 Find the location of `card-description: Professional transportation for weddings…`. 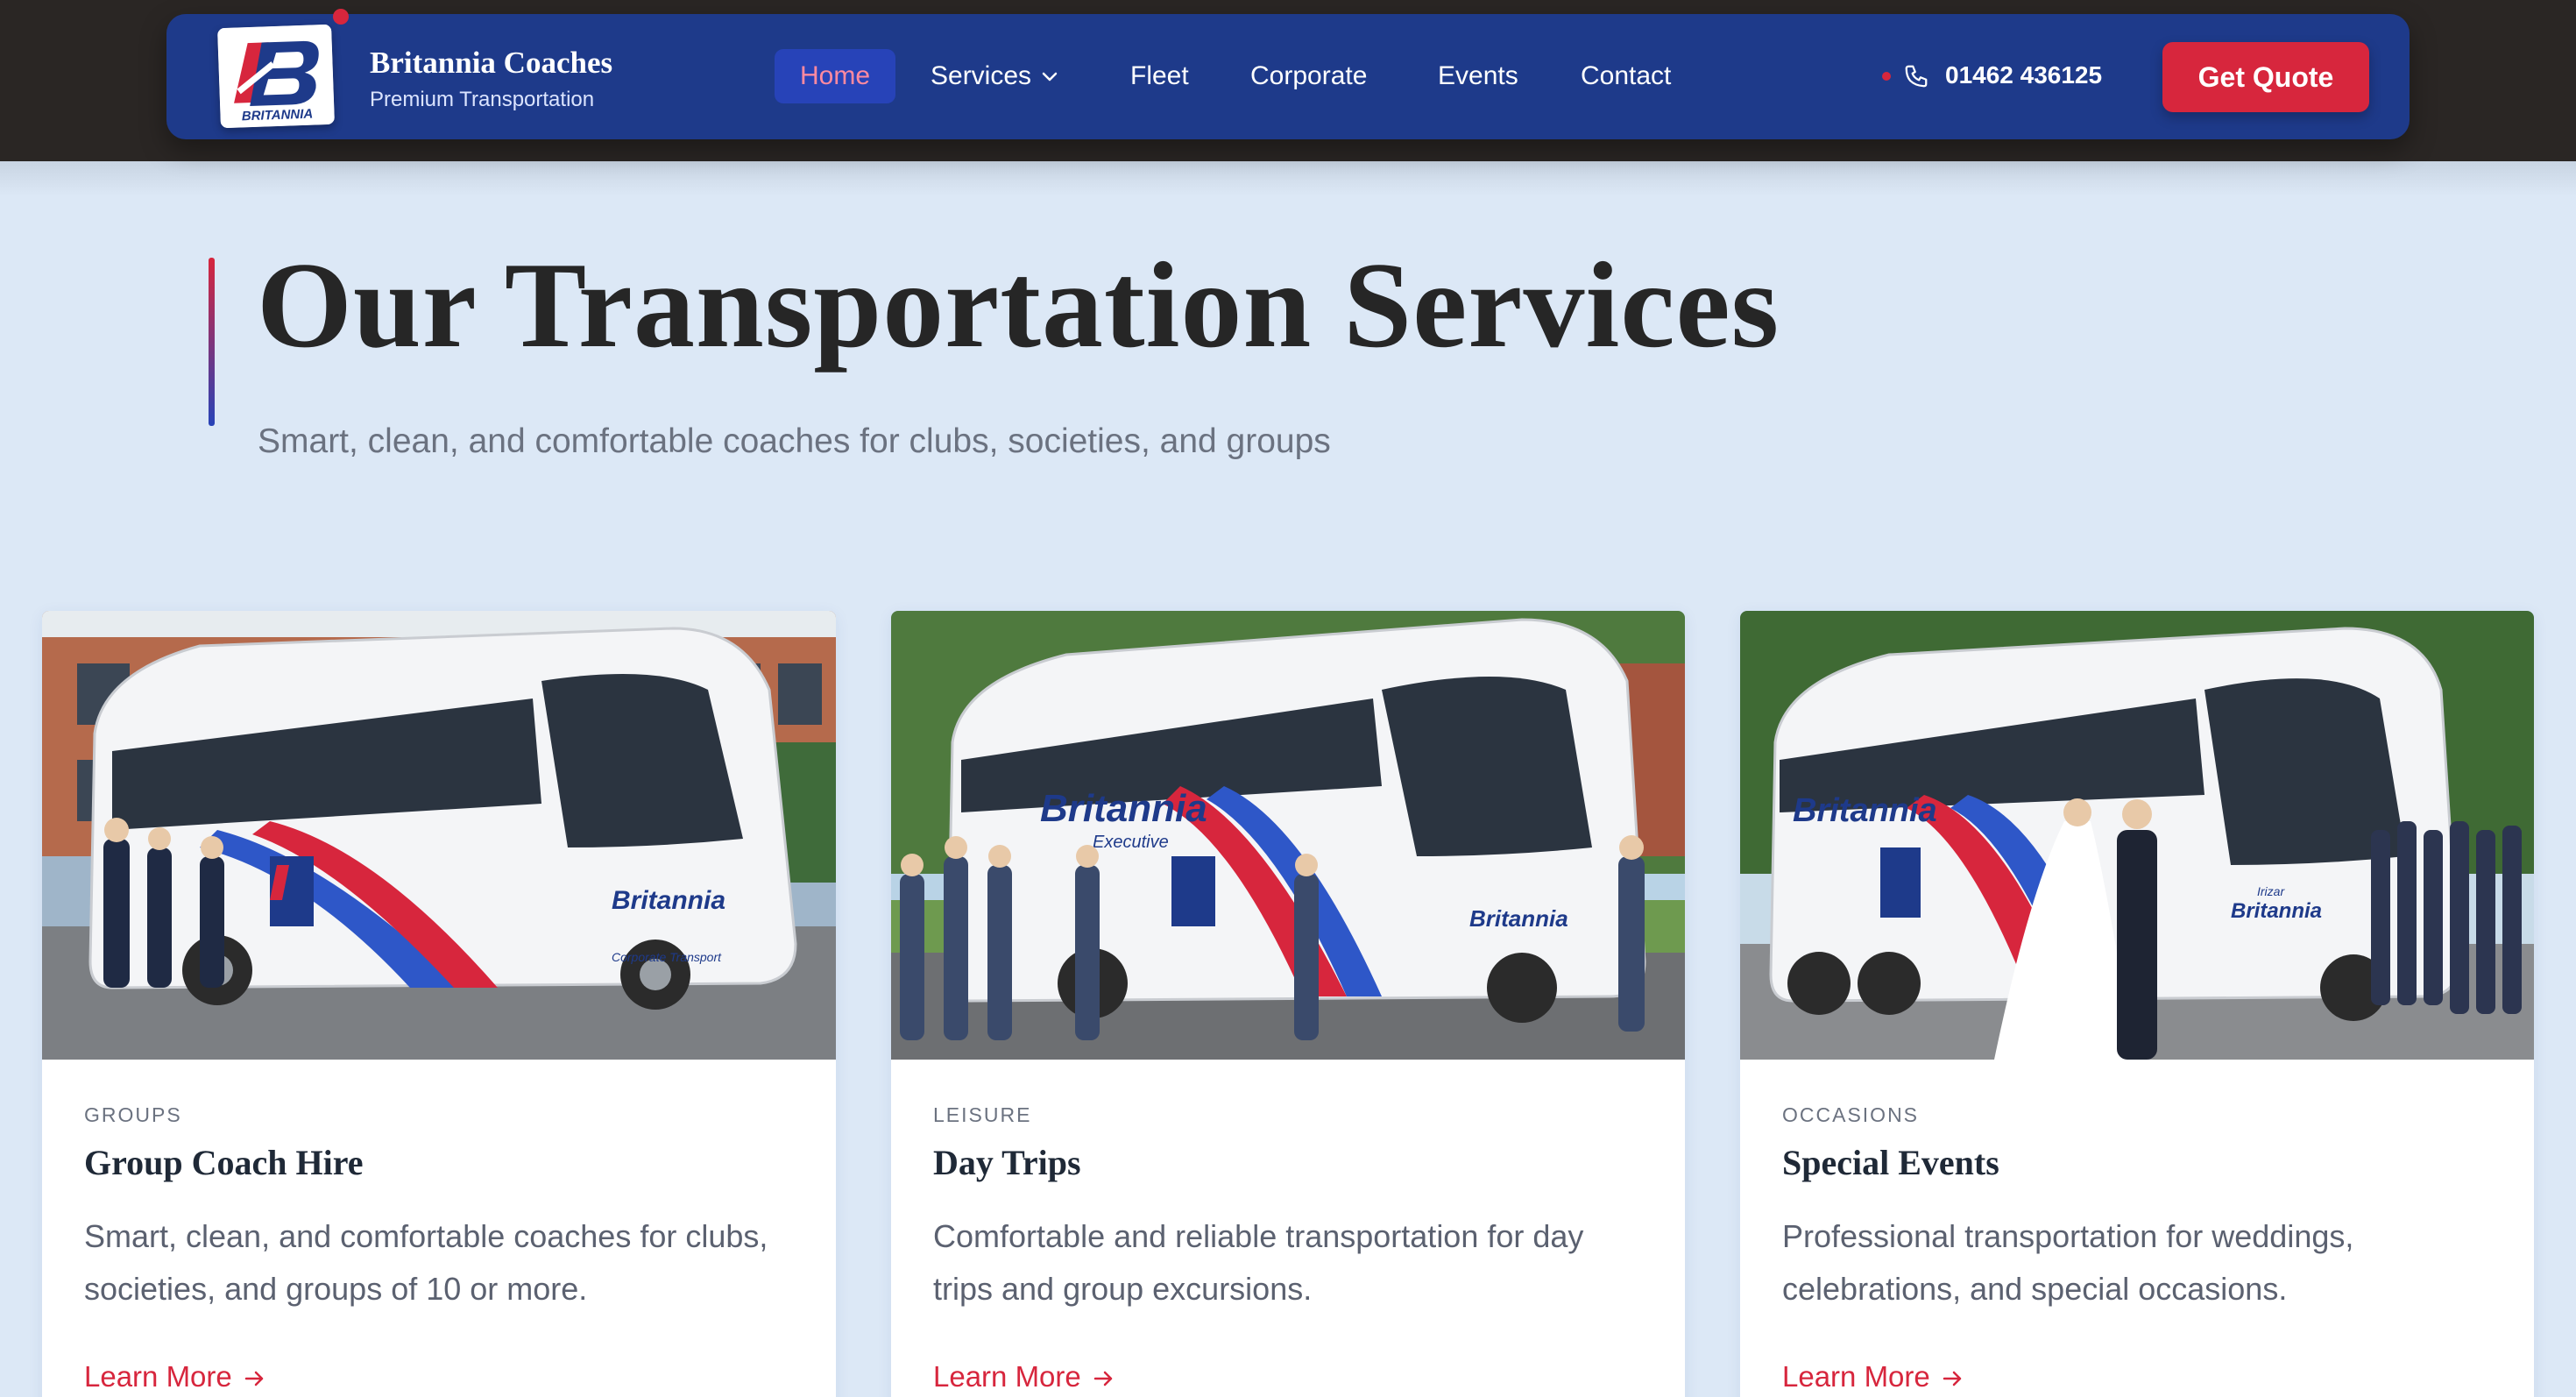

card-description: Professional transportation for weddings… is located at coordinates (2068, 1262).